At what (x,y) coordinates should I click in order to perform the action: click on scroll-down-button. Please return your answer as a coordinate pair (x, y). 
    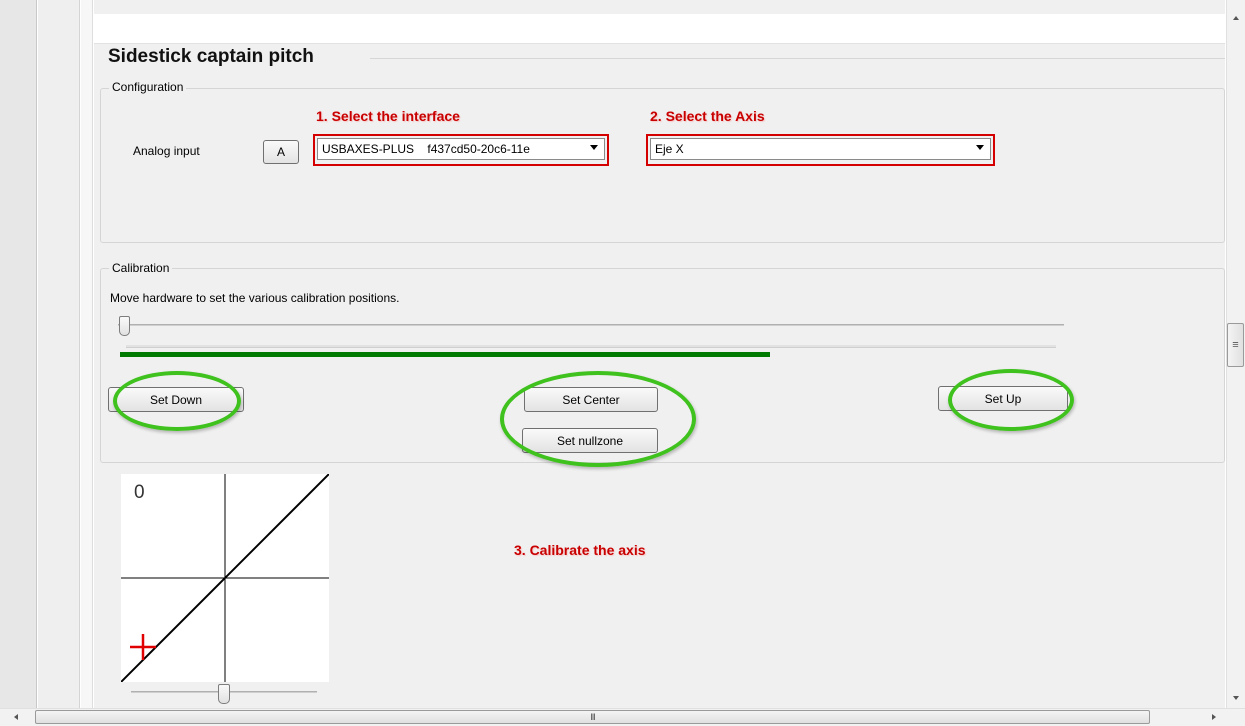
    Looking at the image, I should click on (1235, 698).